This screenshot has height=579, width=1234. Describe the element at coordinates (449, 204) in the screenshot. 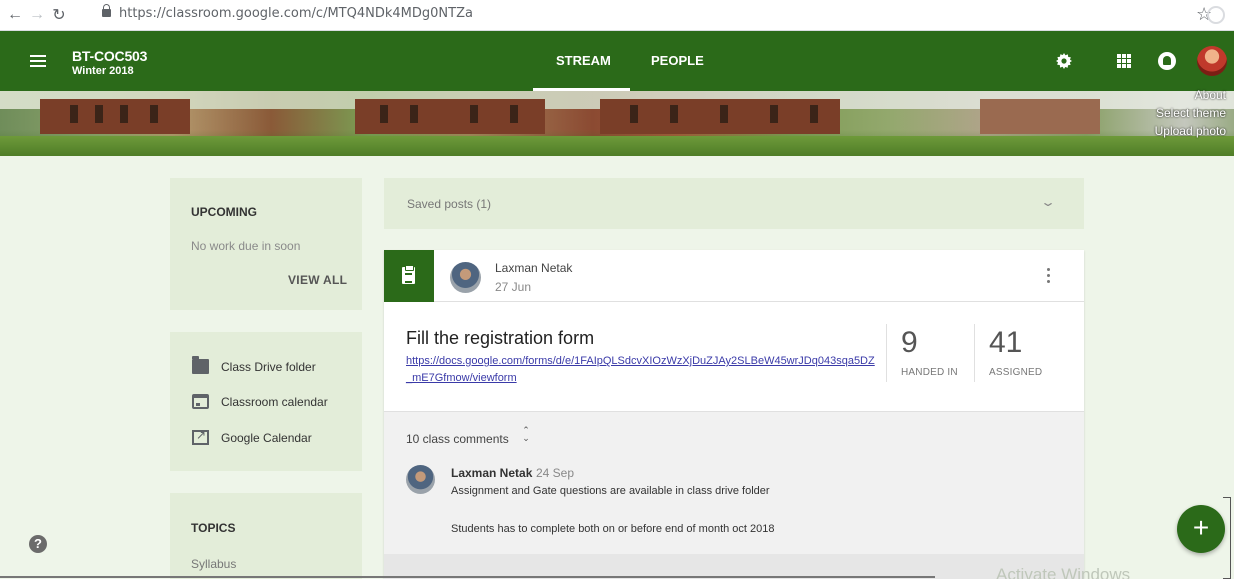

I see `saved-posts-label: Saved posts (1)` at that location.